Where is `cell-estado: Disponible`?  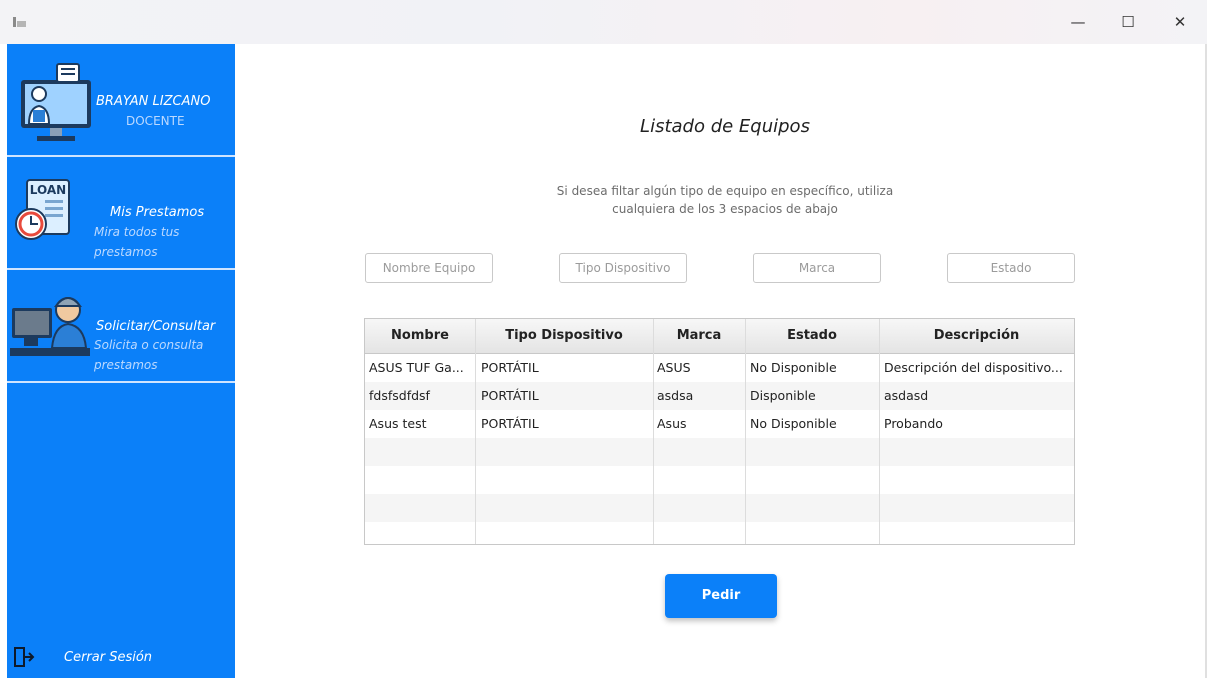
cell-estado: Disponible is located at coordinates (783, 395).